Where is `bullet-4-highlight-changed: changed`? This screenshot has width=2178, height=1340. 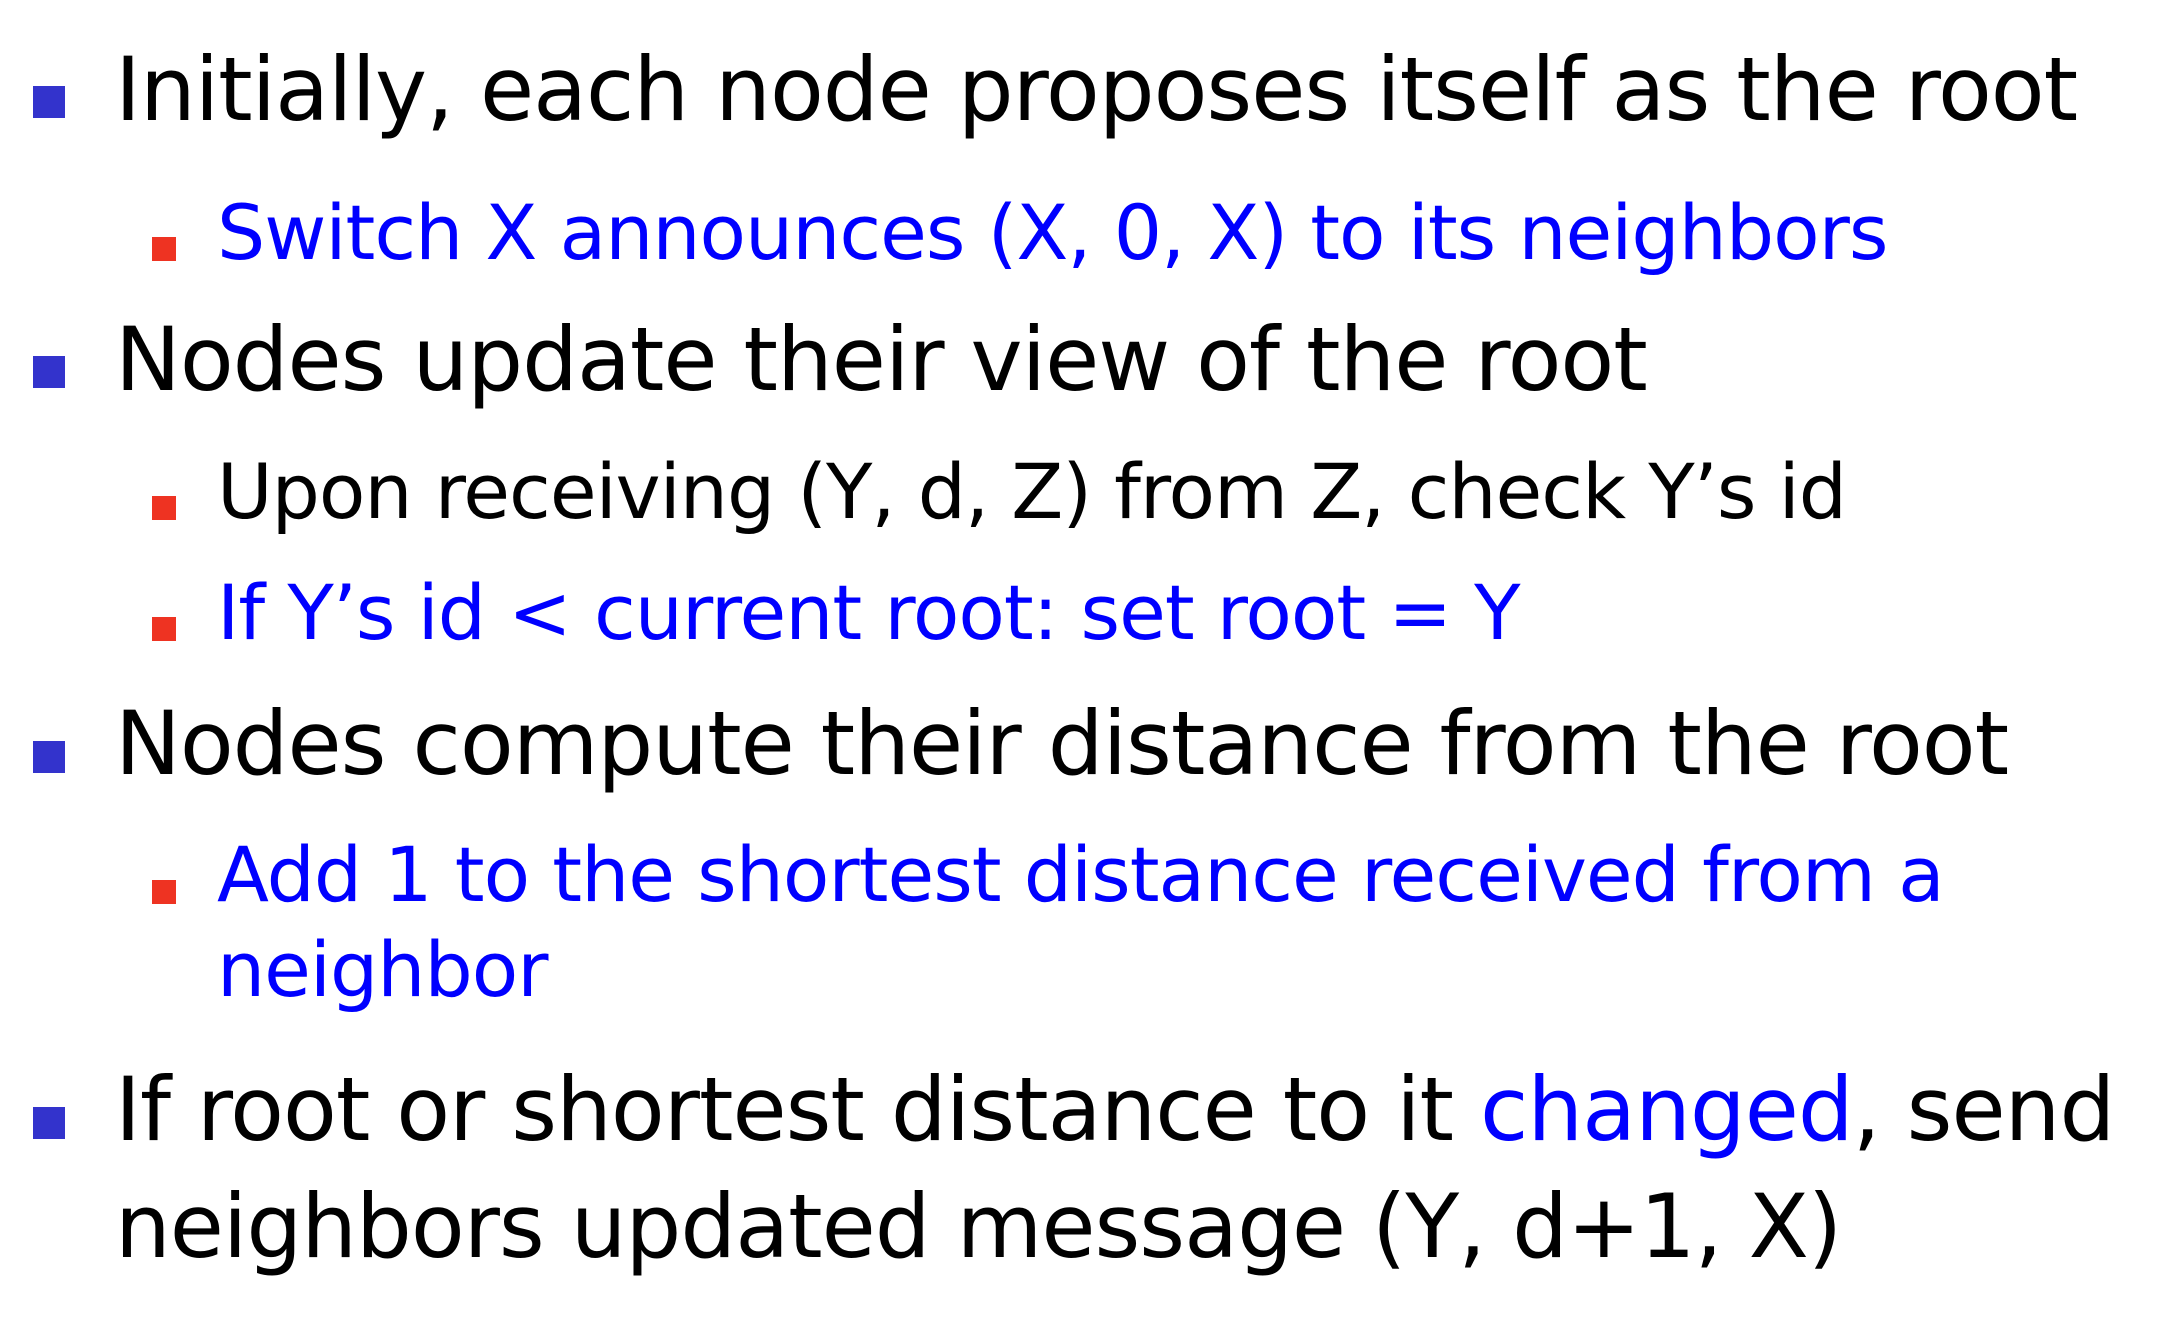
bullet-4-highlight-changed: changed is located at coordinates (1667, 1109).